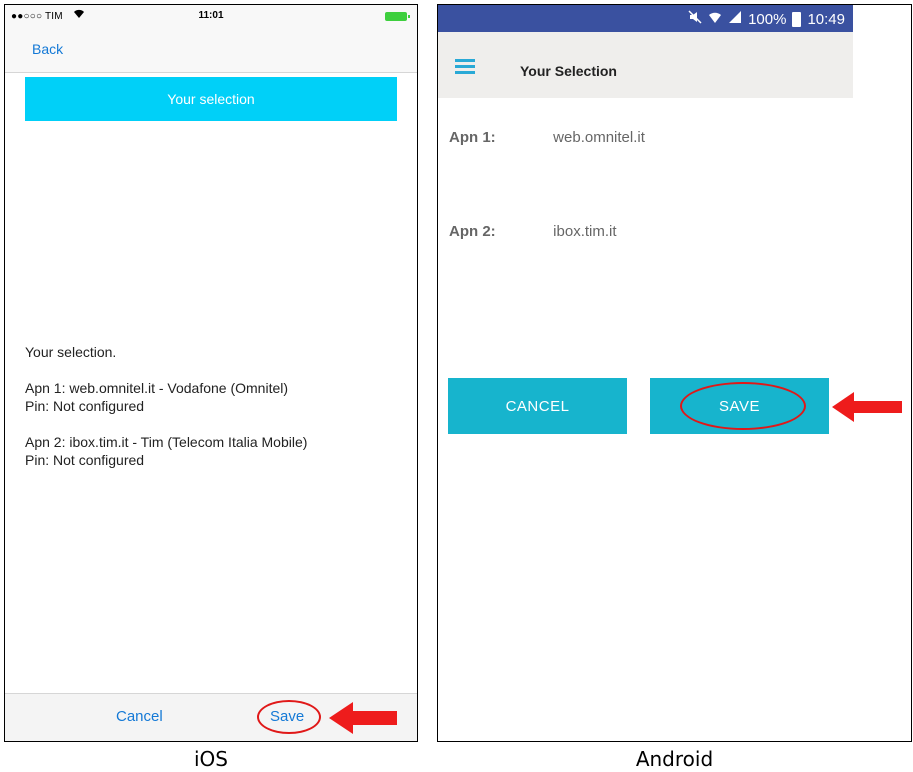 This screenshot has height=772, width=913. Describe the element at coordinates (568, 71) in the screenshot. I see `page-title: Your Selection` at that location.